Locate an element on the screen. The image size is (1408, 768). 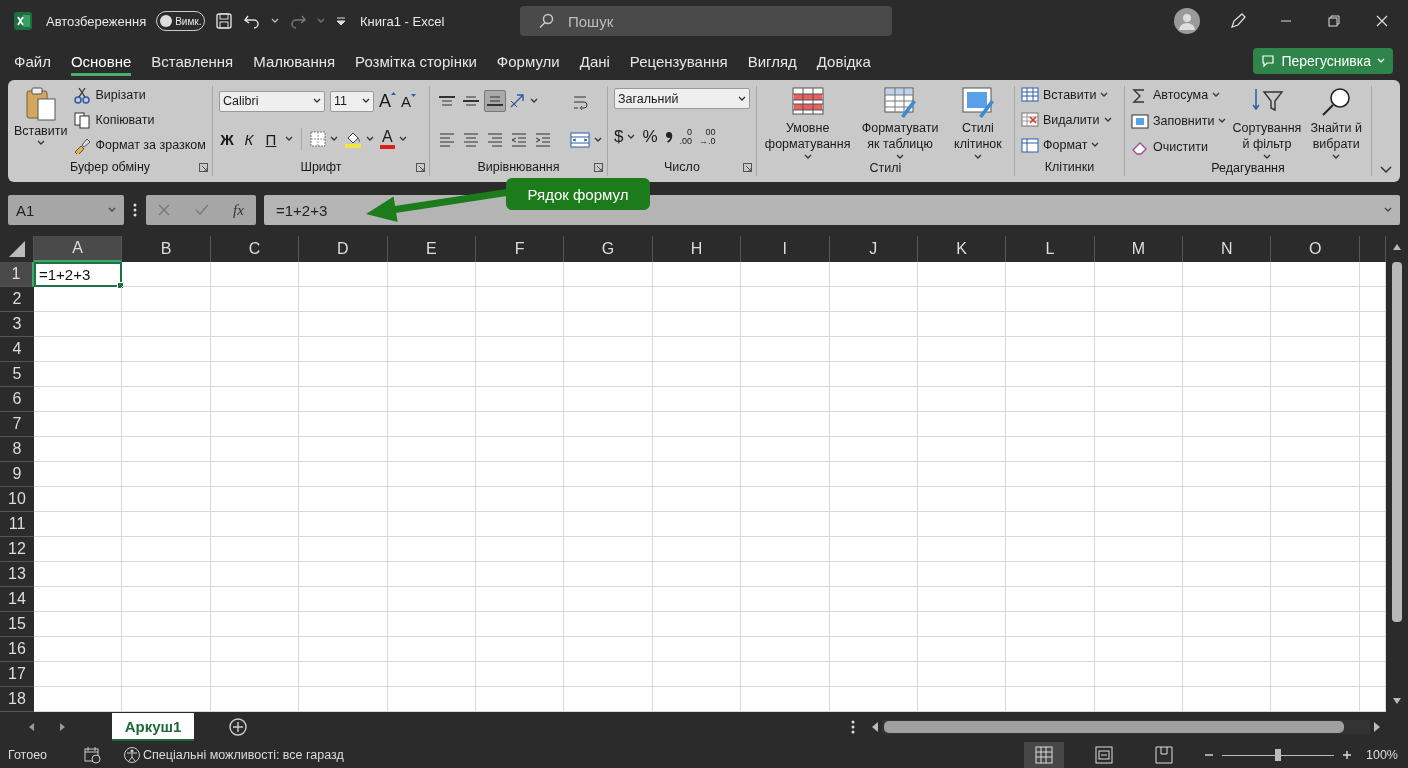
row-header: 18 is located at coordinates (17, 699).